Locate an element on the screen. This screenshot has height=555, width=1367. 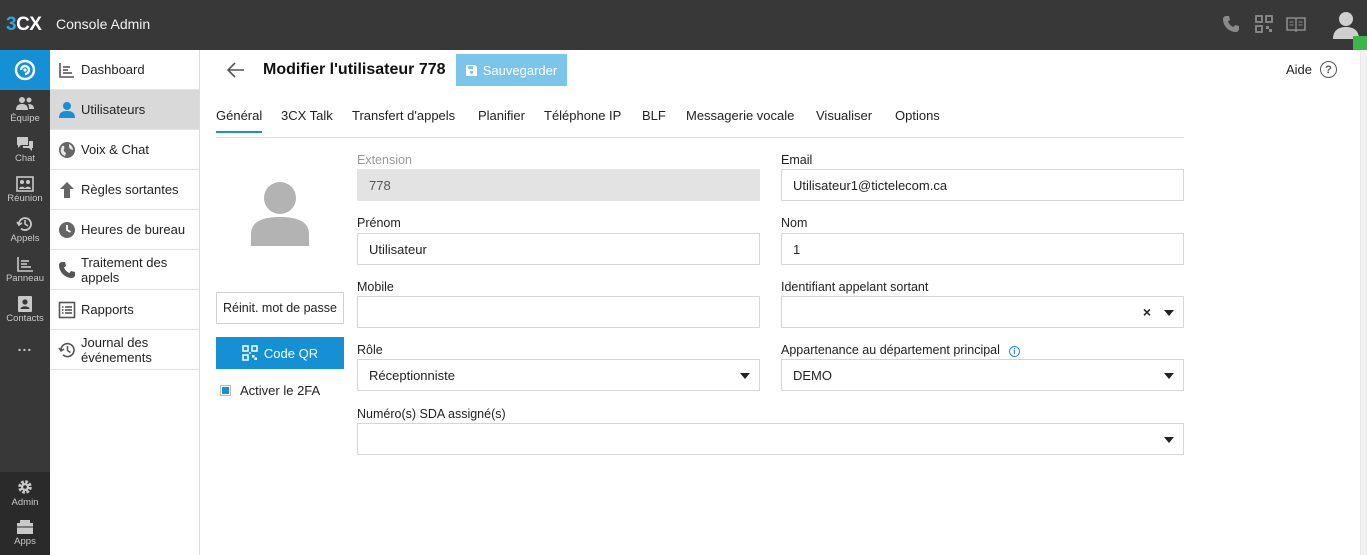
nav-item-dashboard: Dashboard is located at coordinates (124, 70).